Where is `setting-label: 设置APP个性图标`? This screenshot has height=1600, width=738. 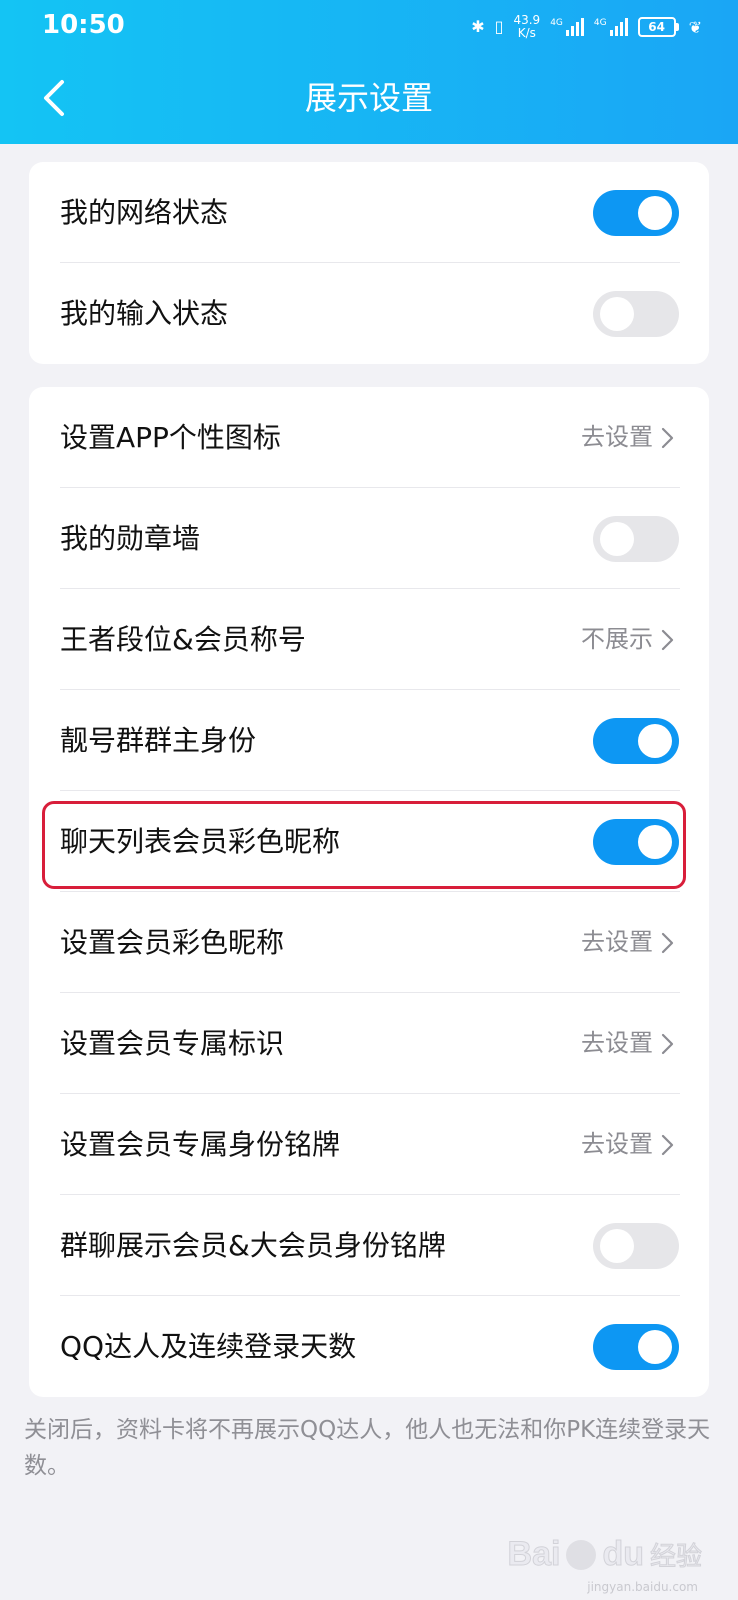 setting-label: 设置APP个性图标 is located at coordinates (170, 437).